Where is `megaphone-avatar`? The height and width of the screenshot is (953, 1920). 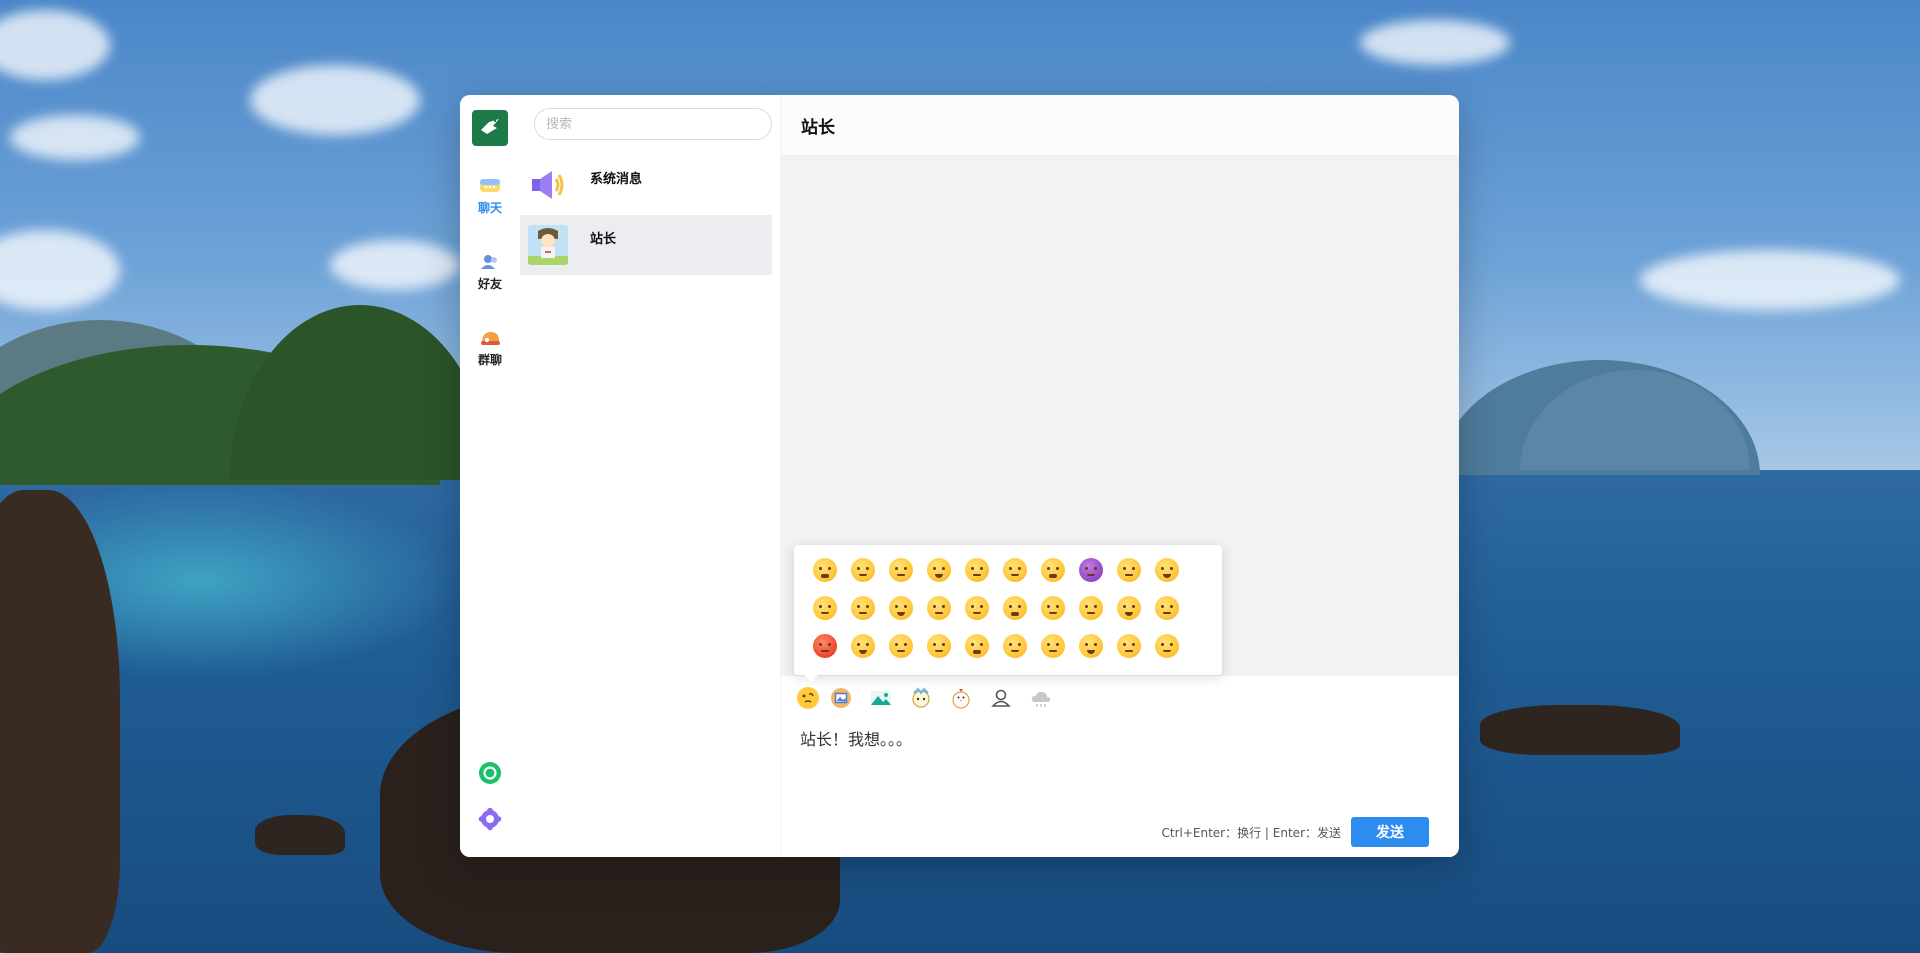 megaphone-avatar is located at coordinates (548, 185).